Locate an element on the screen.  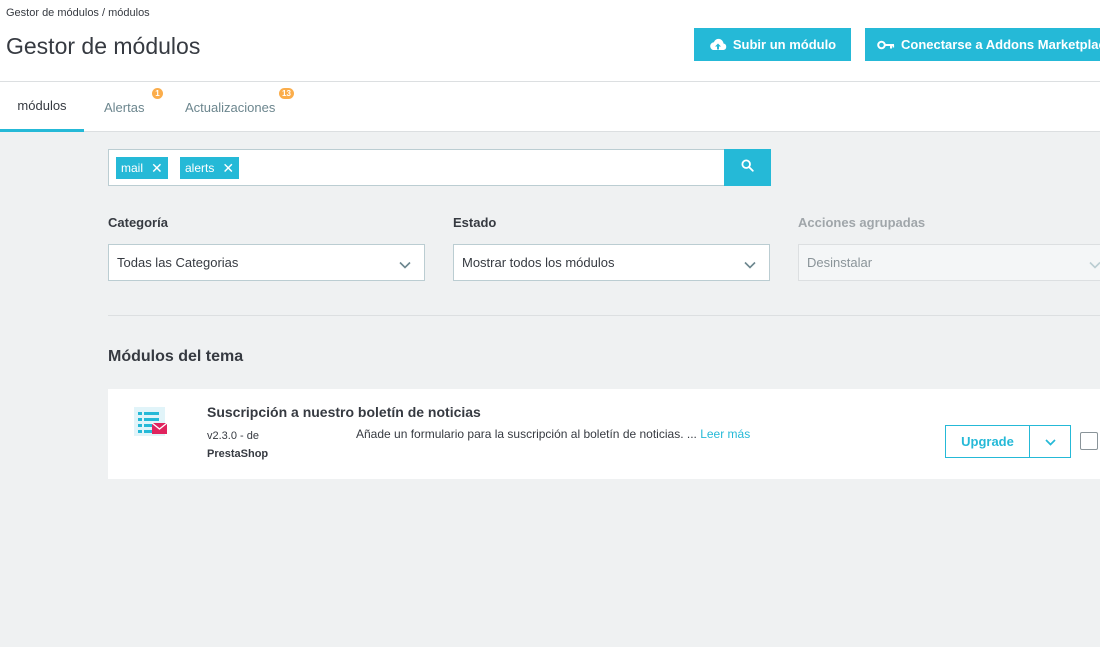
status-select: Mostrar todos los módulos is located at coordinates (611, 262).